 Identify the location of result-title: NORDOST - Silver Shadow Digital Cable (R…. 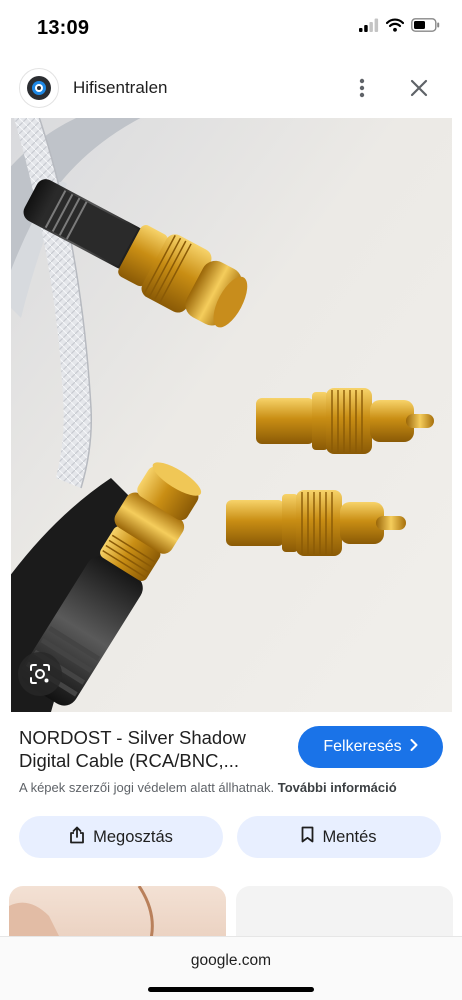
(154, 749).